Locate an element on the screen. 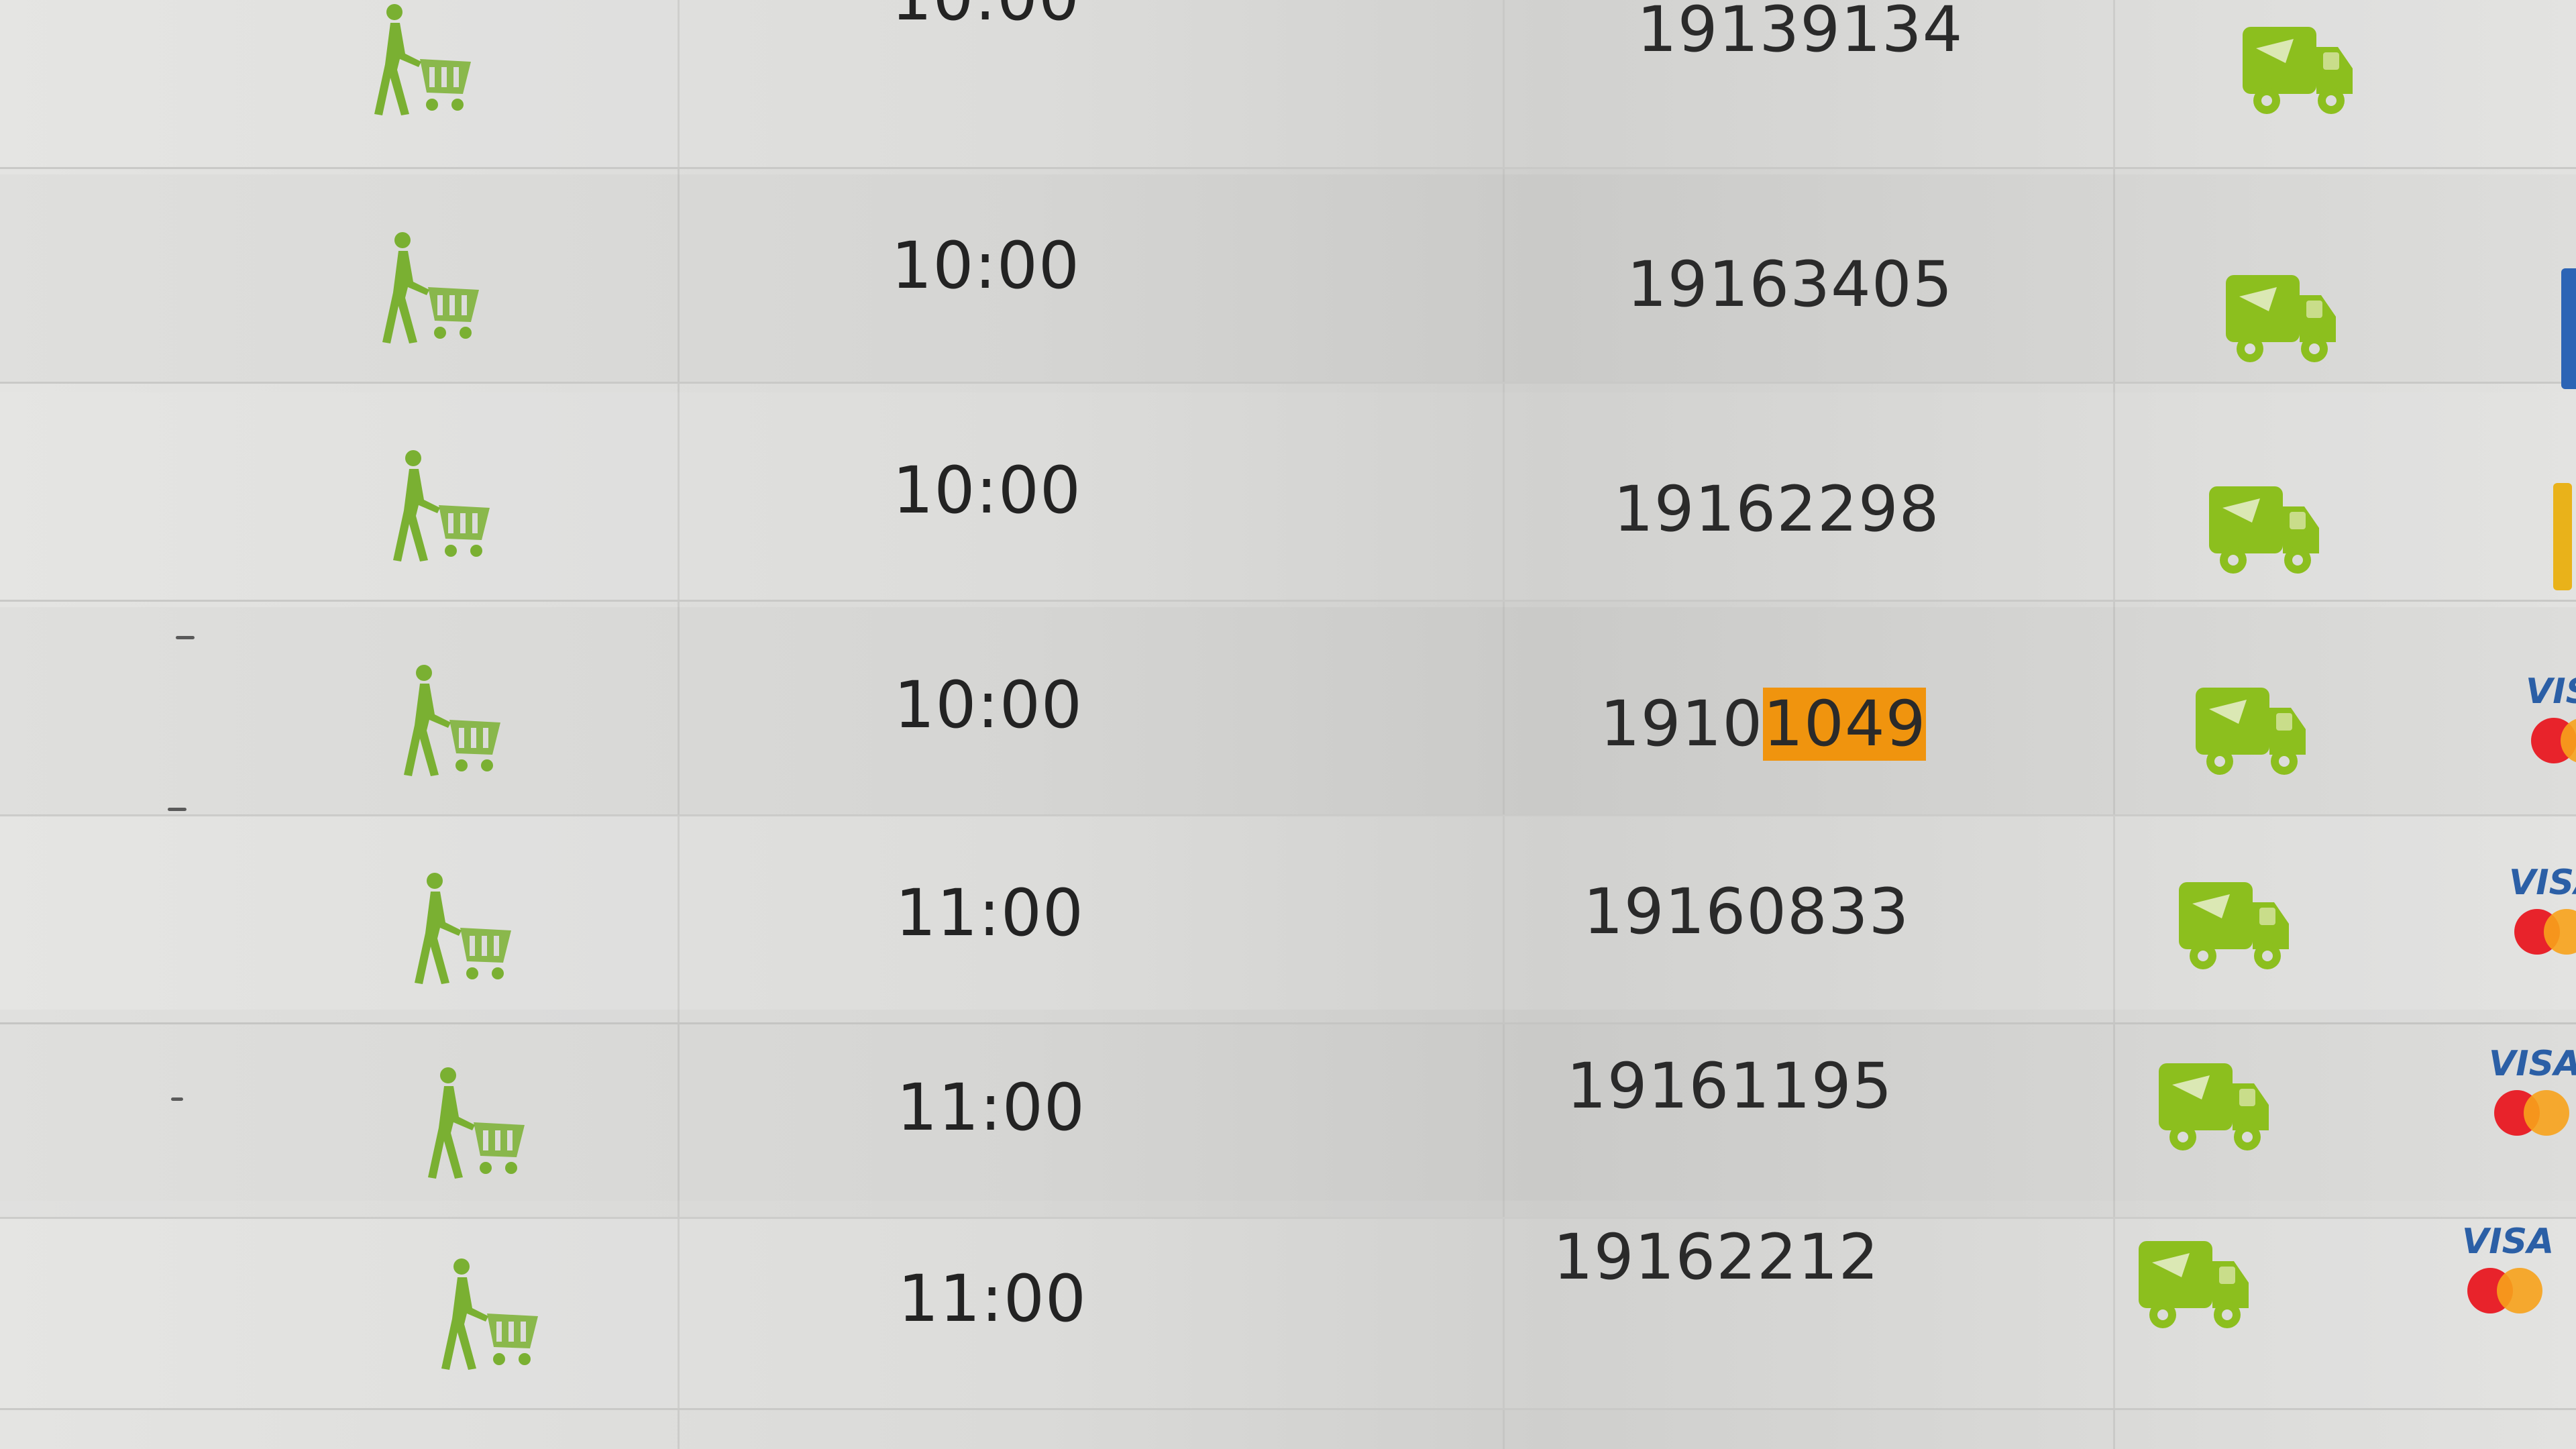 Image resolution: width=2576 pixels, height=1449 pixels. order-number-text: 19161195 is located at coordinates (1729, 1086).